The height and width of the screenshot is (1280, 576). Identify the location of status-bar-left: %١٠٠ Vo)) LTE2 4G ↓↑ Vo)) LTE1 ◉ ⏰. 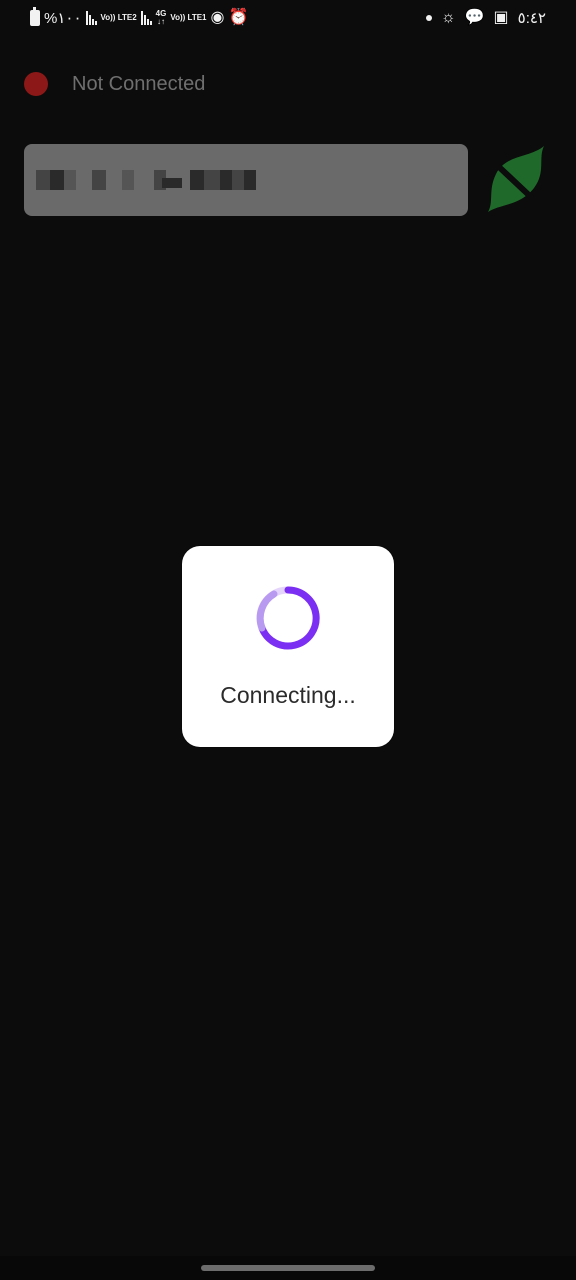
(139, 17).